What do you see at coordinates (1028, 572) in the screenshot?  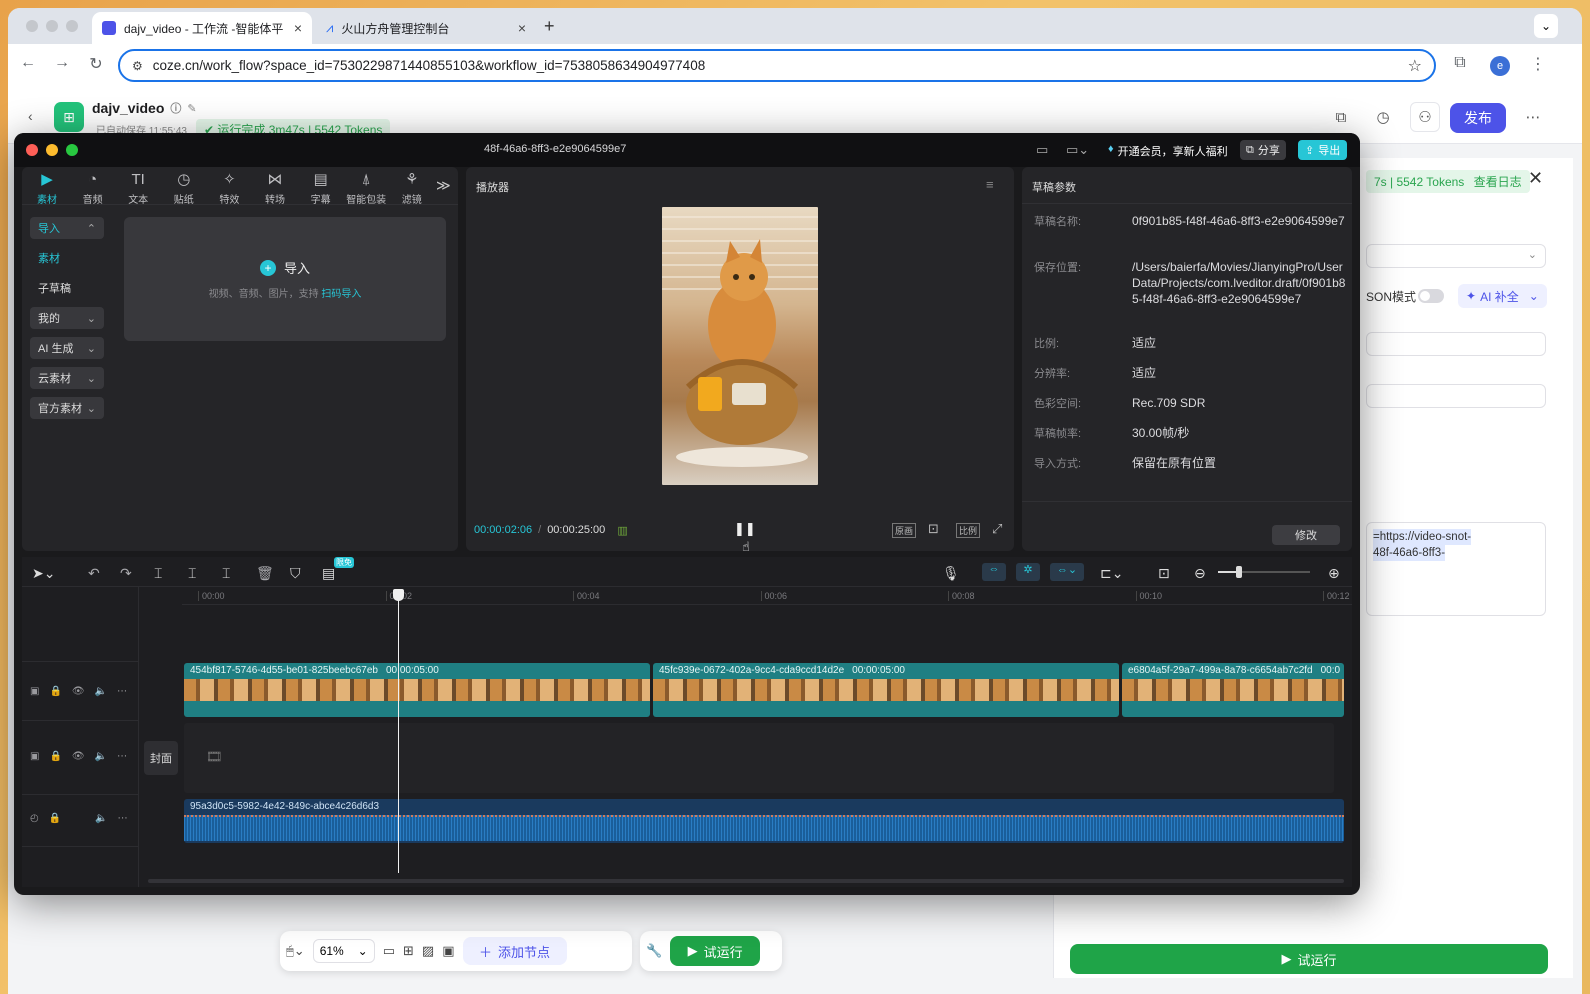 I see `snap-icon: ✲` at bounding box center [1028, 572].